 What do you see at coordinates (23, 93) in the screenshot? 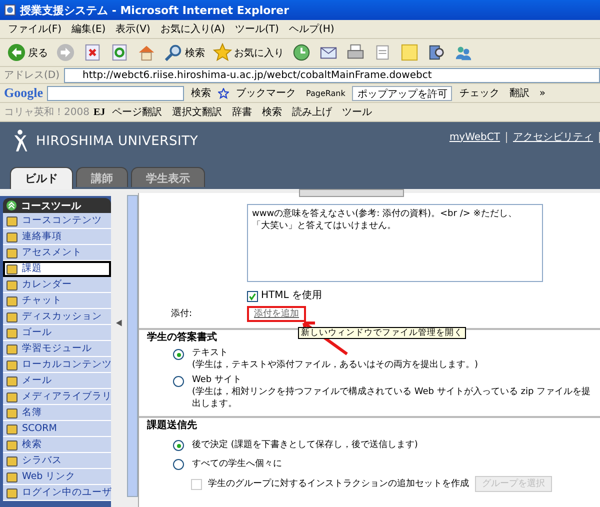
I see `google-logo: Google` at bounding box center [23, 93].